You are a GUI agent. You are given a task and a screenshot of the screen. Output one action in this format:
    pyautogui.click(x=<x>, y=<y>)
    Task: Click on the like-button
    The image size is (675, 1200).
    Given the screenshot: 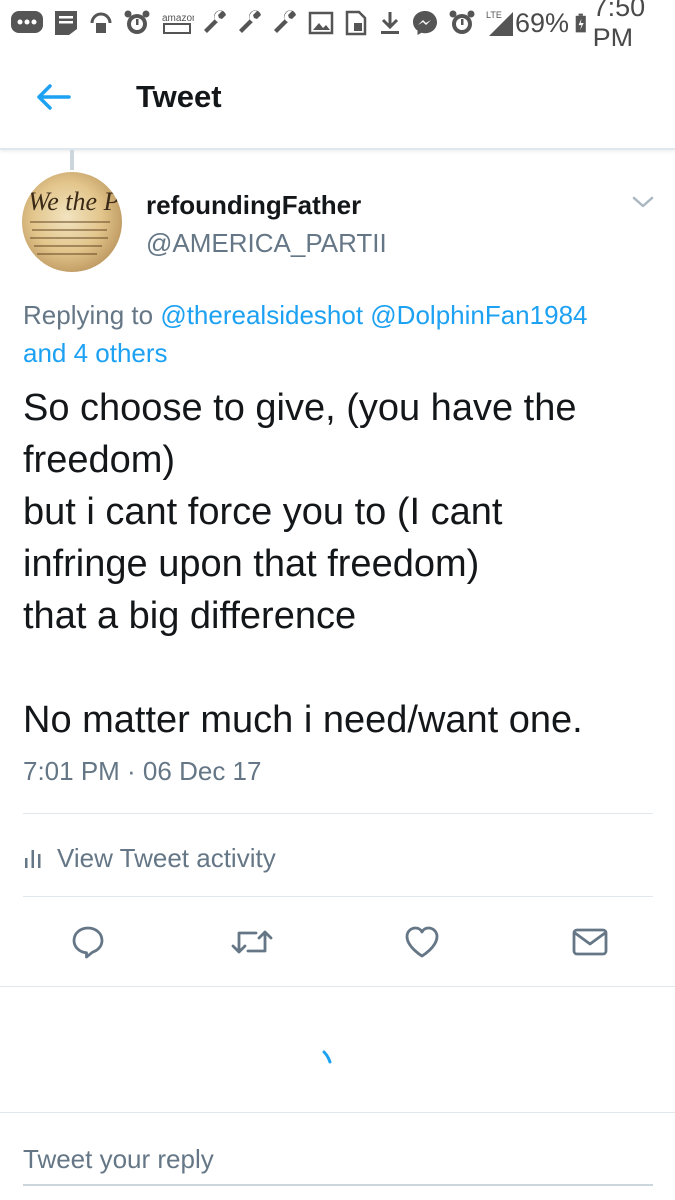 What is the action you would take?
    pyautogui.click(x=422, y=942)
    